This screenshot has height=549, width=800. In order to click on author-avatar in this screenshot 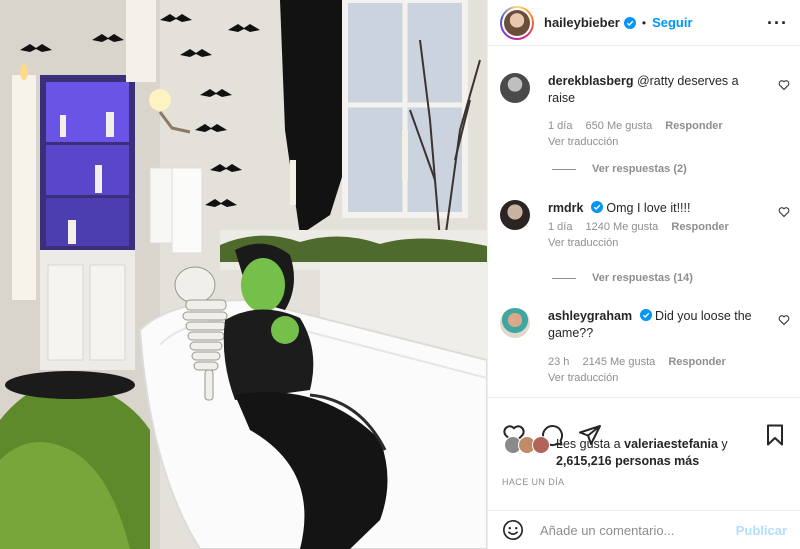, I will do `click(517, 22)`.